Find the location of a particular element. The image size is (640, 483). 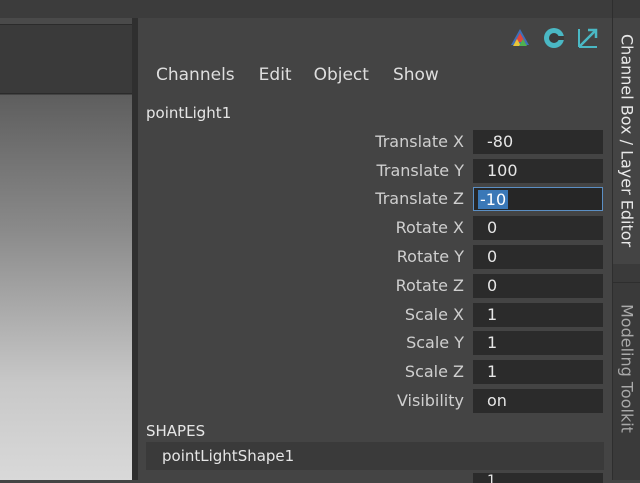

attr-row-translate-x: Translate X -80 is located at coordinates (375, 142).